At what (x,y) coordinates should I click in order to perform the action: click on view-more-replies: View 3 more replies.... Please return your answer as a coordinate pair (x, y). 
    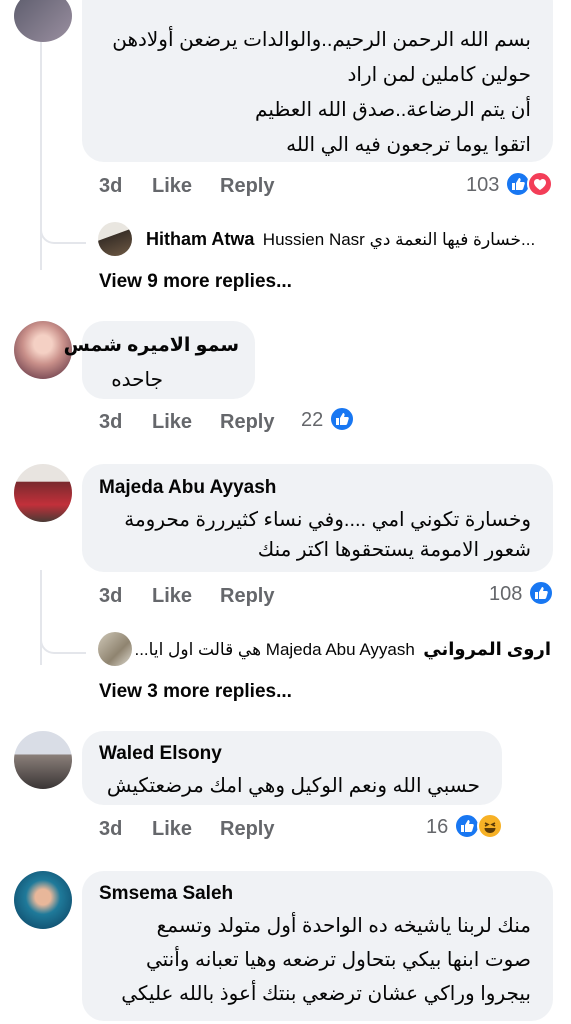
    Looking at the image, I should click on (195, 692).